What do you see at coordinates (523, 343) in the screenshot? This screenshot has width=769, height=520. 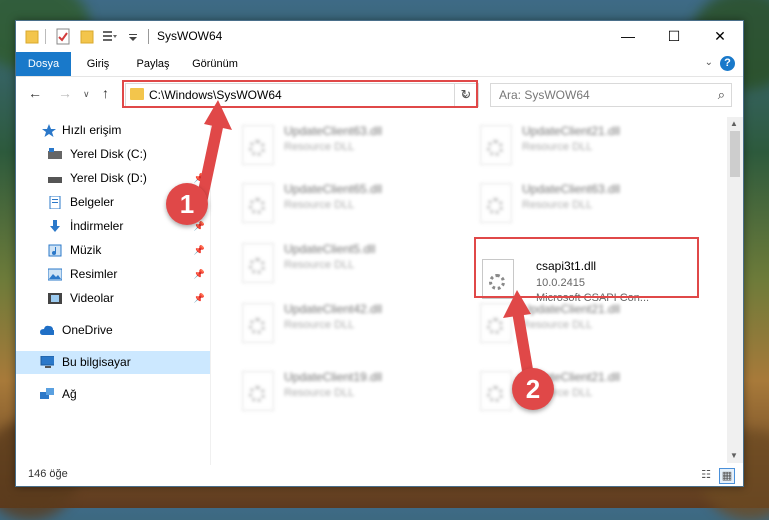 I see `arrow-2-shaft` at bounding box center [523, 343].